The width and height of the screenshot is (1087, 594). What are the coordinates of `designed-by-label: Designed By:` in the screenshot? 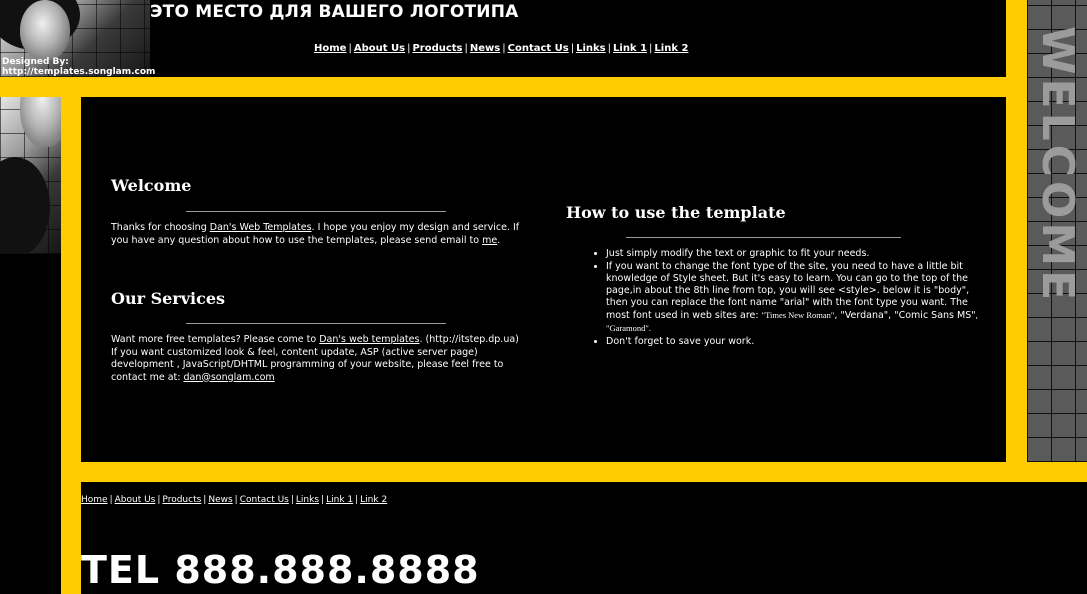 It's located at (35, 62).